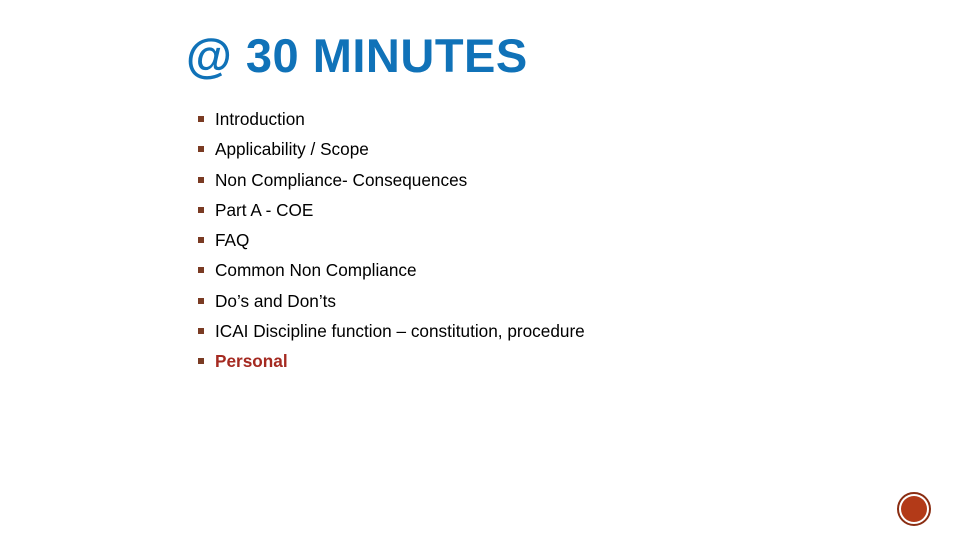 This screenshot has height=540, width=960. What do you see at coordinates (276, 300) in the screenshot?
I see `agenda-item-label: Do’s and Don’ts` at bounding box center [276, 300].